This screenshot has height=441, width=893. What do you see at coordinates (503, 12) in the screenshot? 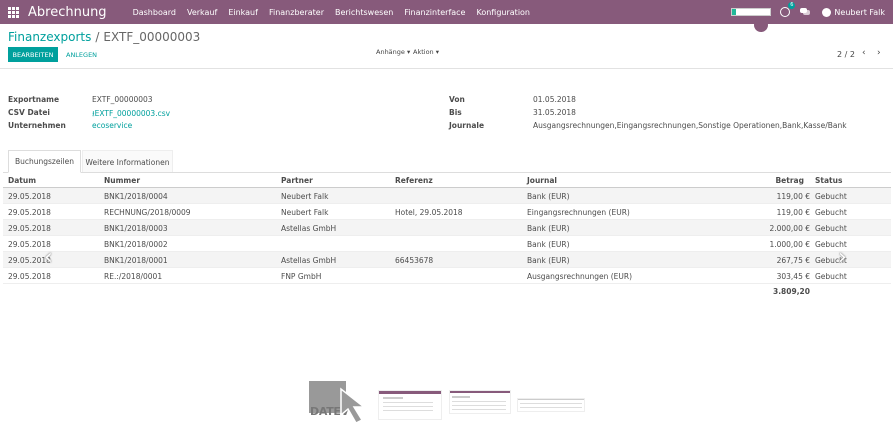
I see `menu-item-konfiguration: Konfiguration` at bounding box center [503, 12].